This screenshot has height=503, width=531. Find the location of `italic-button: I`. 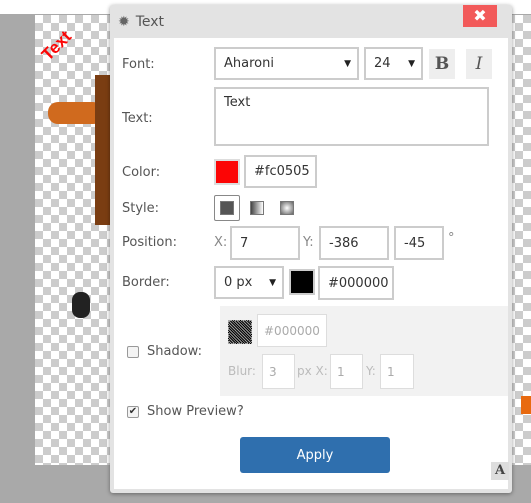

italic-button: I is located at coordinates (479, 64).